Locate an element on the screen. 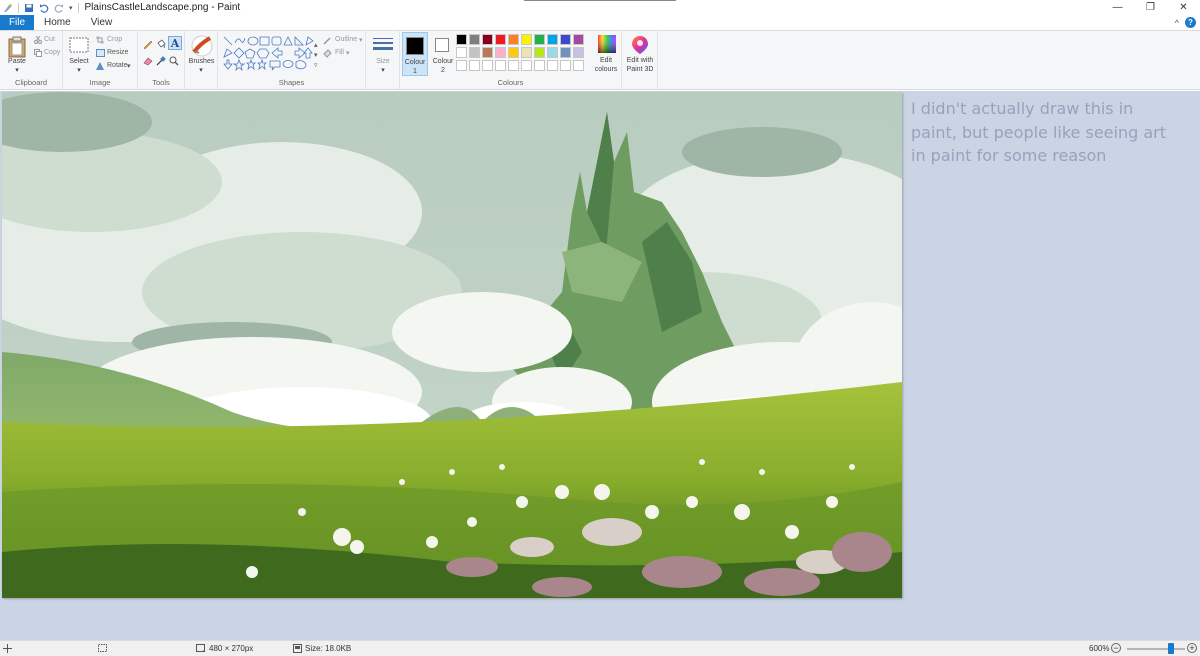 This screenshot has width=1200, height=656. outline-button: Outline is located at coordinates (346, 39).